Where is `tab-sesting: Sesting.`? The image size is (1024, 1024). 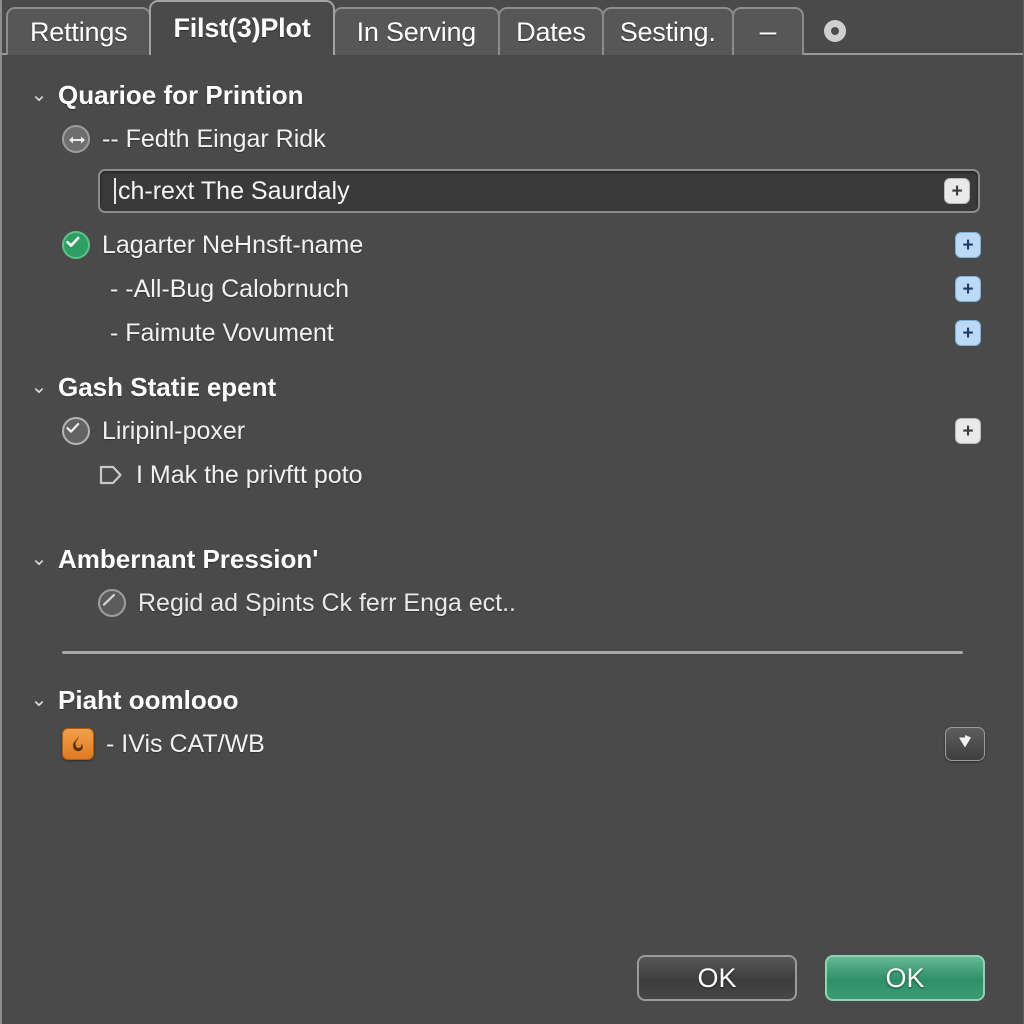
tab-sesting: Sesting. is located at coordinates (667, 31).